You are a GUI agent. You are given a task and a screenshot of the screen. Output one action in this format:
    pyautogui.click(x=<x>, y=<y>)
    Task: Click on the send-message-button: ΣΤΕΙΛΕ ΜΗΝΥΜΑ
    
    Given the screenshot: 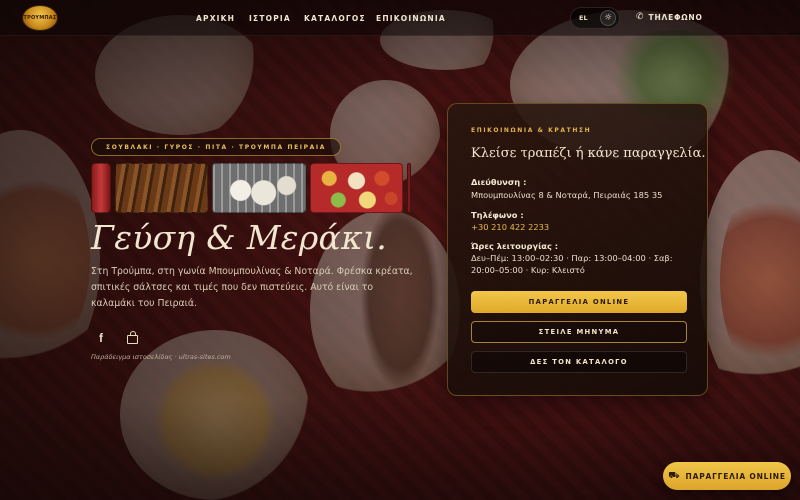 What is the action you would take?
    pyautogui.click(x=579, y=332)
    